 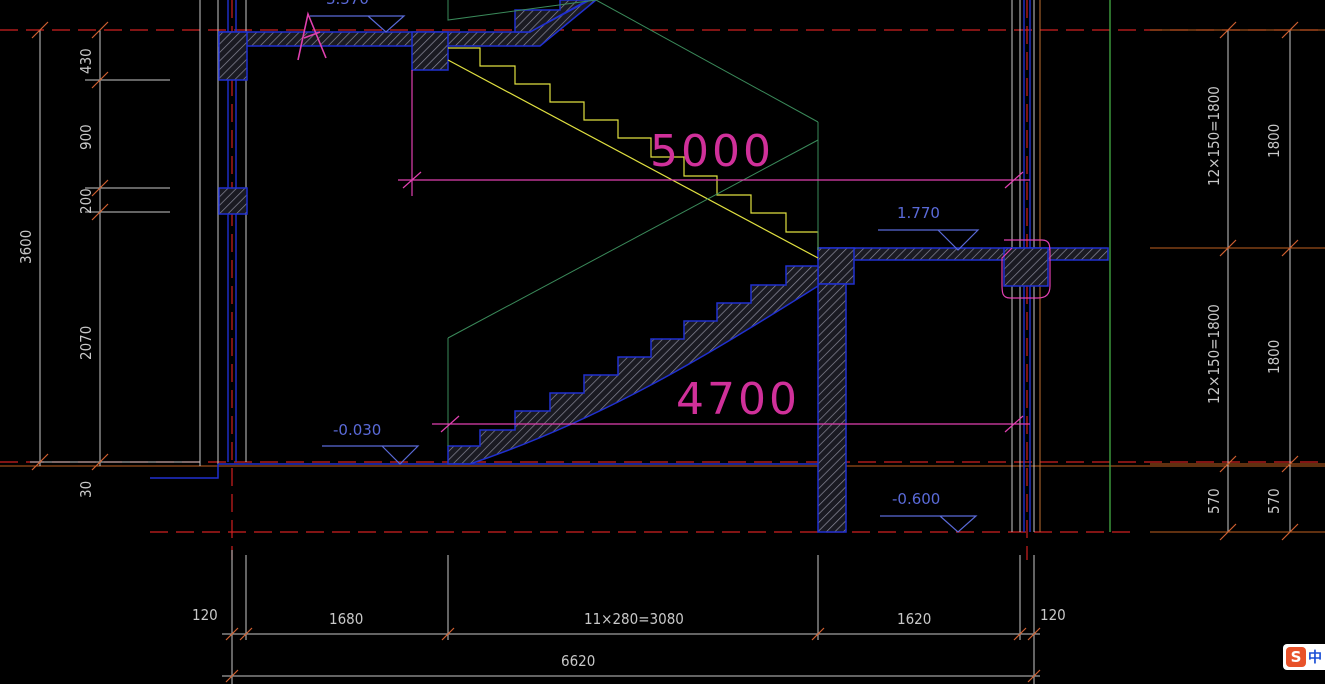 I want to click on left-dim-ticks, so click(x=70, y=246).